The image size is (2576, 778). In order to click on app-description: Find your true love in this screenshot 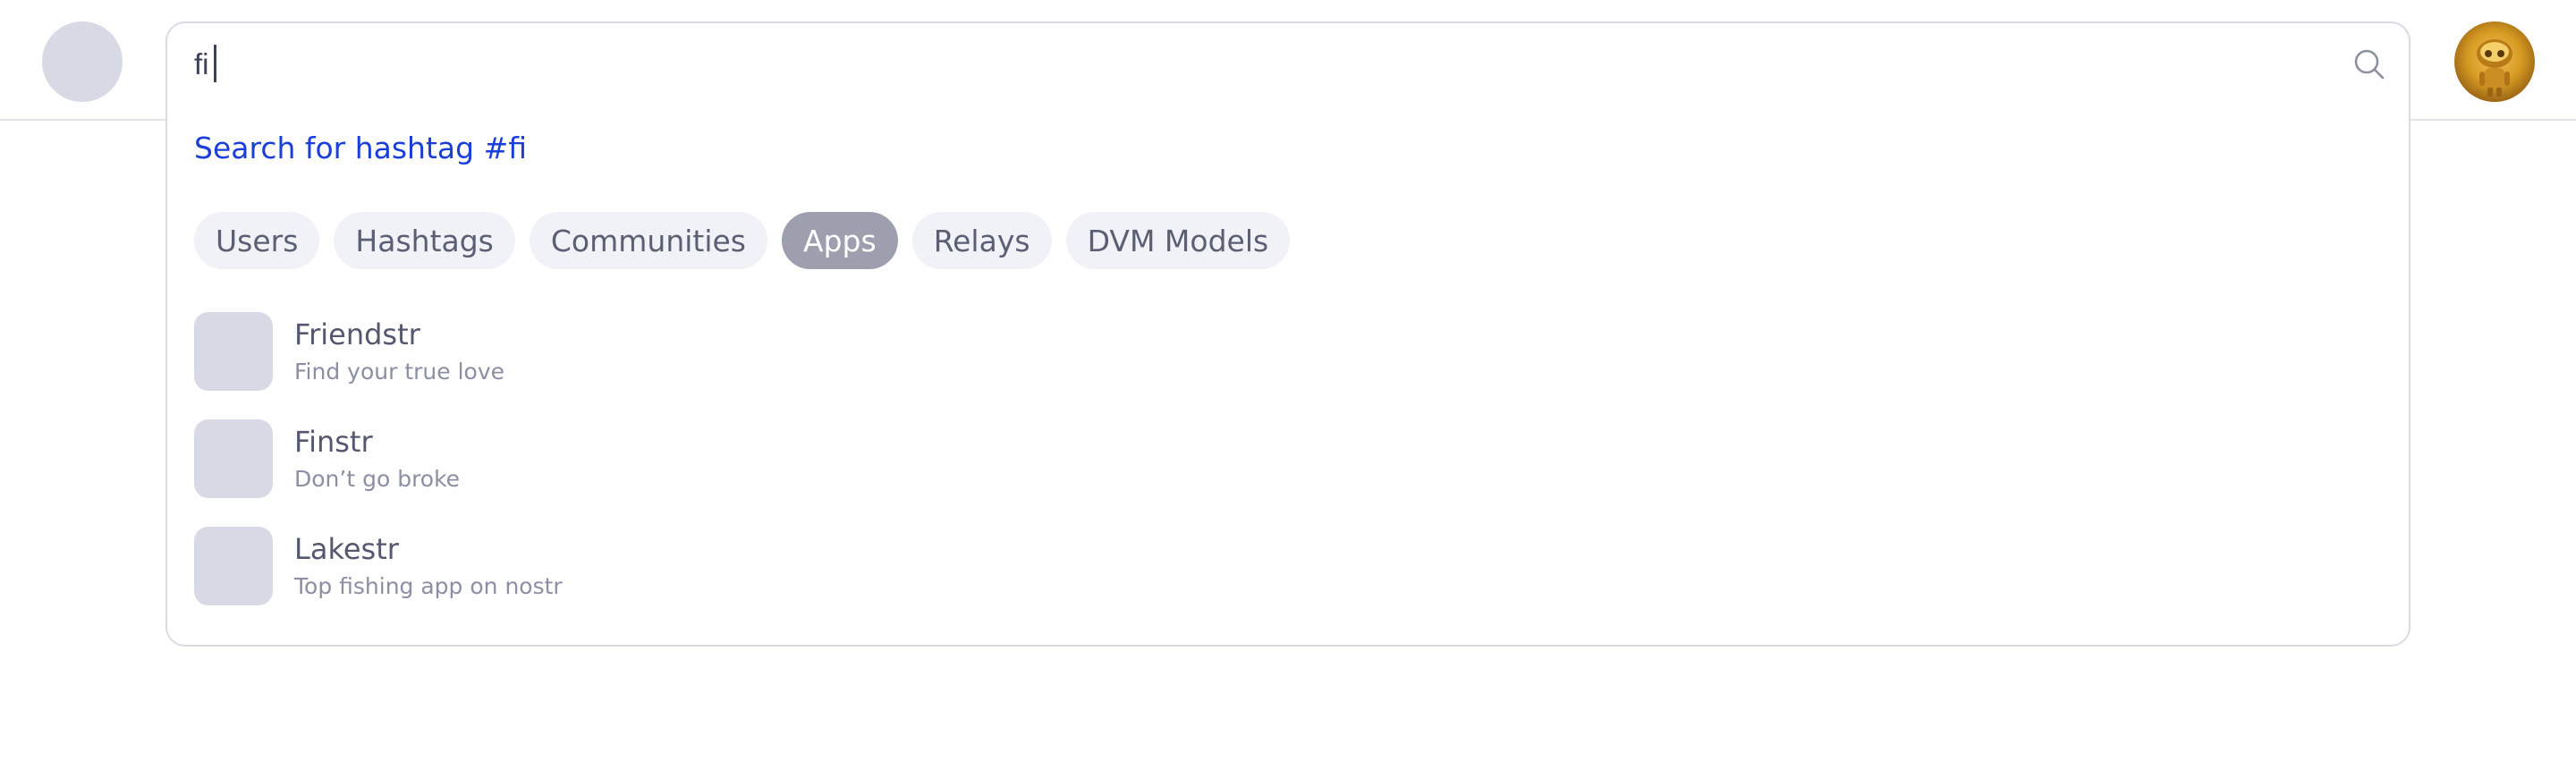, I will do `click(399, 372)`.